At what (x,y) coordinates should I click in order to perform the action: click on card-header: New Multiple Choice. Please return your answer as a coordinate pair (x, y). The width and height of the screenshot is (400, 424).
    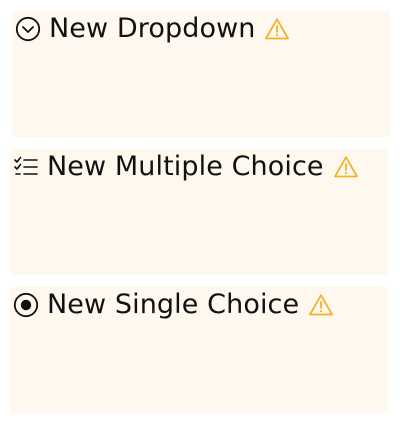
    Looking at the image, I should click on (199, 167).